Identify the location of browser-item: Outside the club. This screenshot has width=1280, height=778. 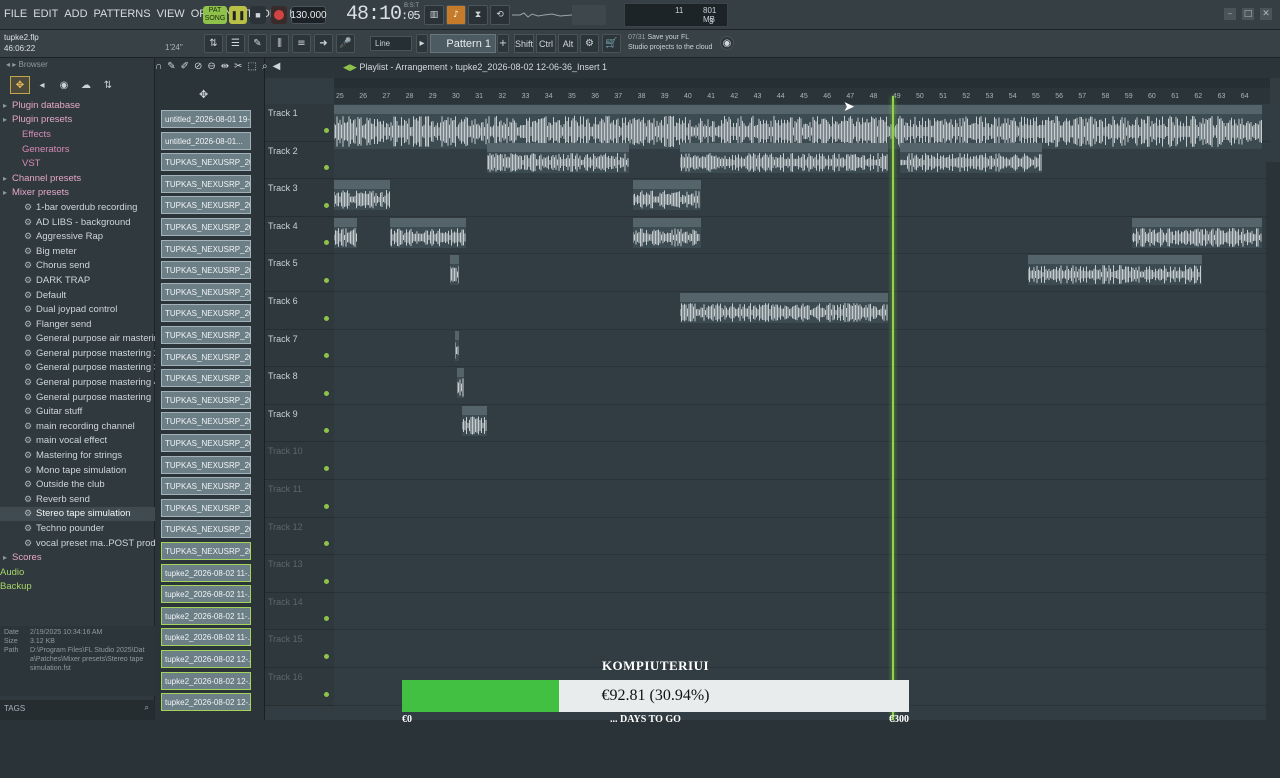
(77, 484).